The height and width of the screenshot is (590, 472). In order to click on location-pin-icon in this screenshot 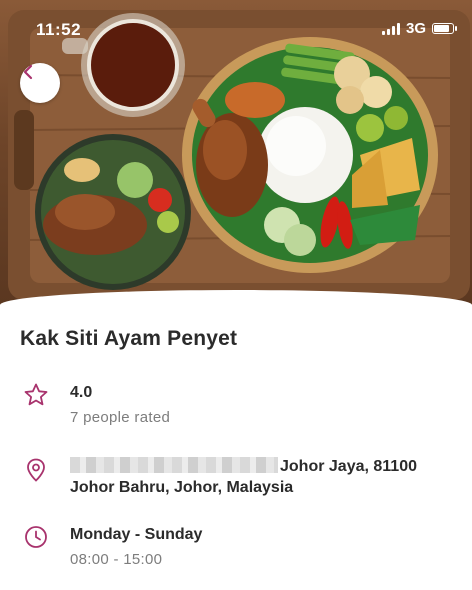, I will do `click(36, 470)`.